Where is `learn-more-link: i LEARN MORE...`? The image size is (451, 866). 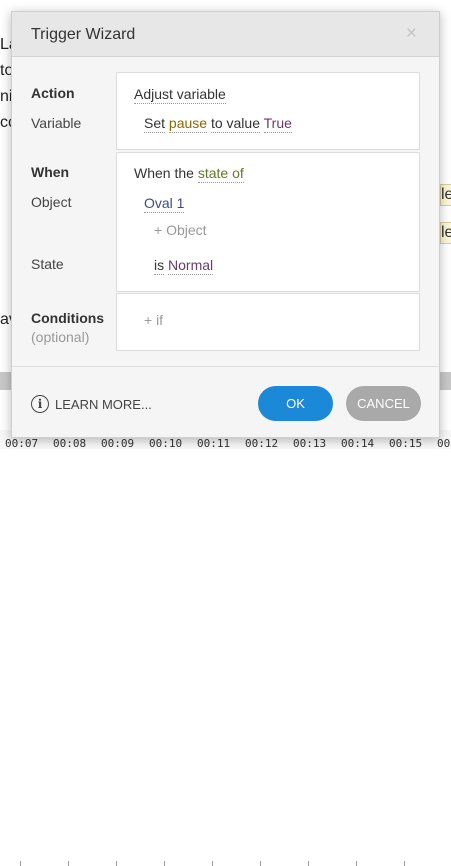 learn-more-link: i LEARN MORE... is located at coordinates (91, 404).